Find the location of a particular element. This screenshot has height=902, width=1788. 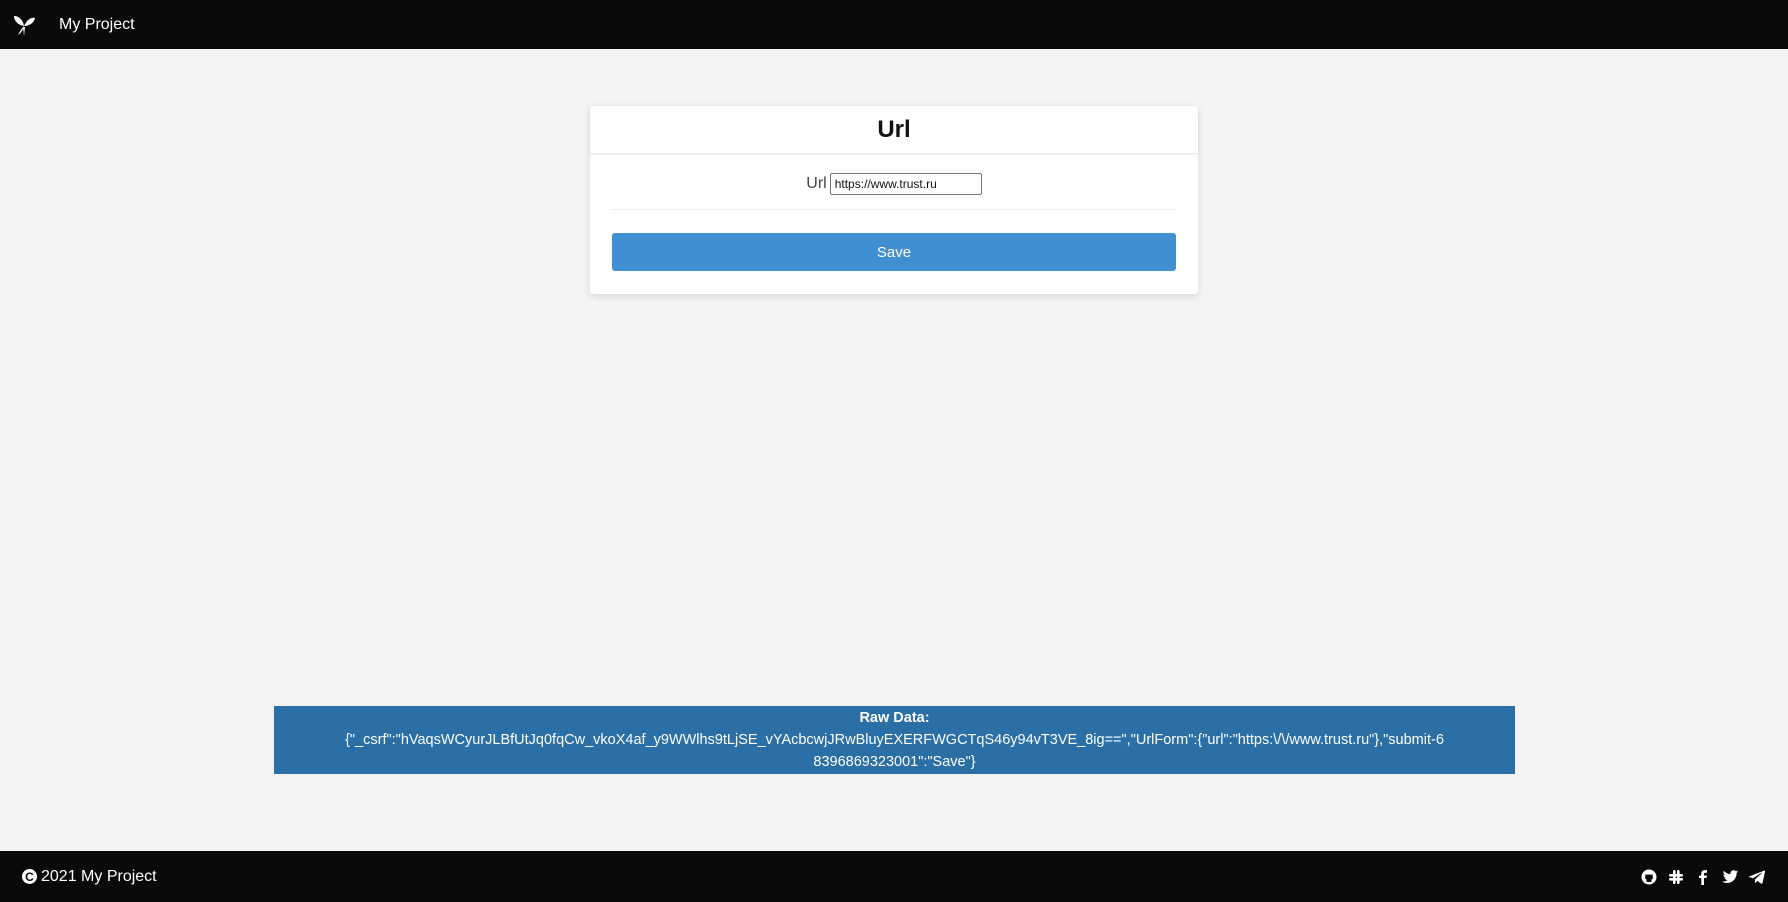

slack-icon is located at coordinates (1676, 877).